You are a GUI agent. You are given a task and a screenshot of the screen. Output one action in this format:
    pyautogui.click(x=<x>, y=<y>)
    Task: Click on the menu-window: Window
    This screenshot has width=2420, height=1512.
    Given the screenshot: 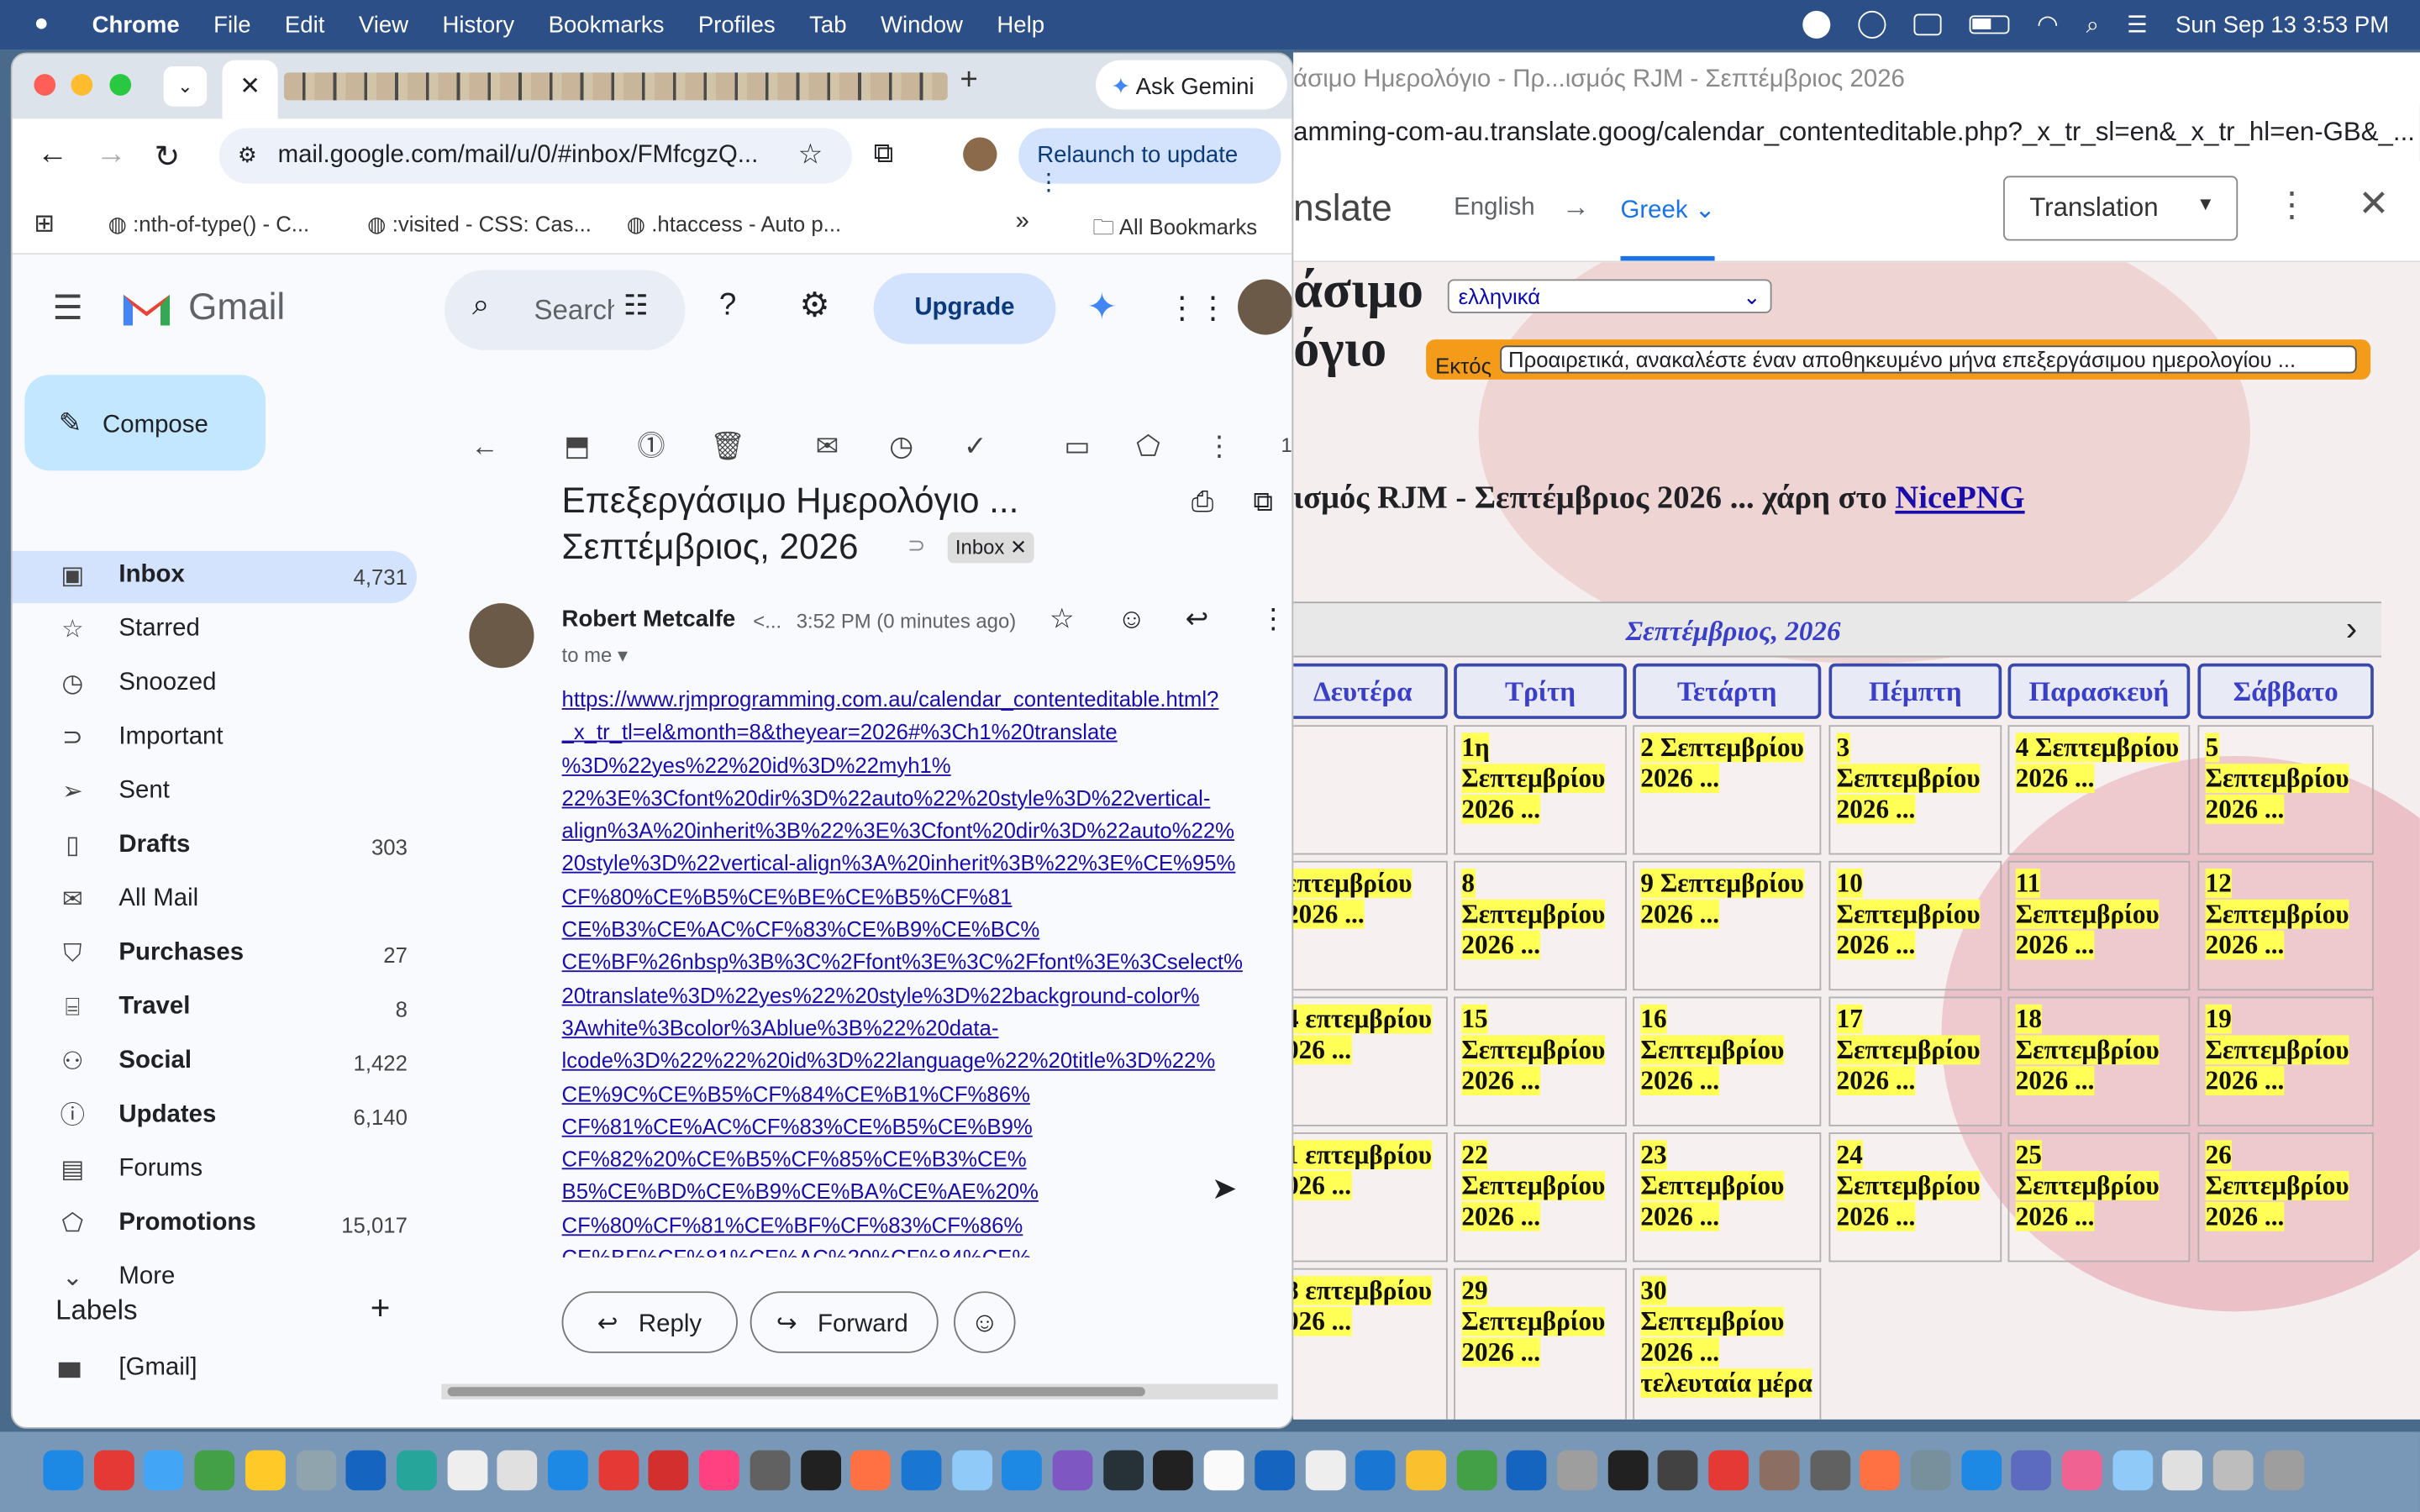 What is the action you would take?
    pyautogui.click(x=922, y=25)
    